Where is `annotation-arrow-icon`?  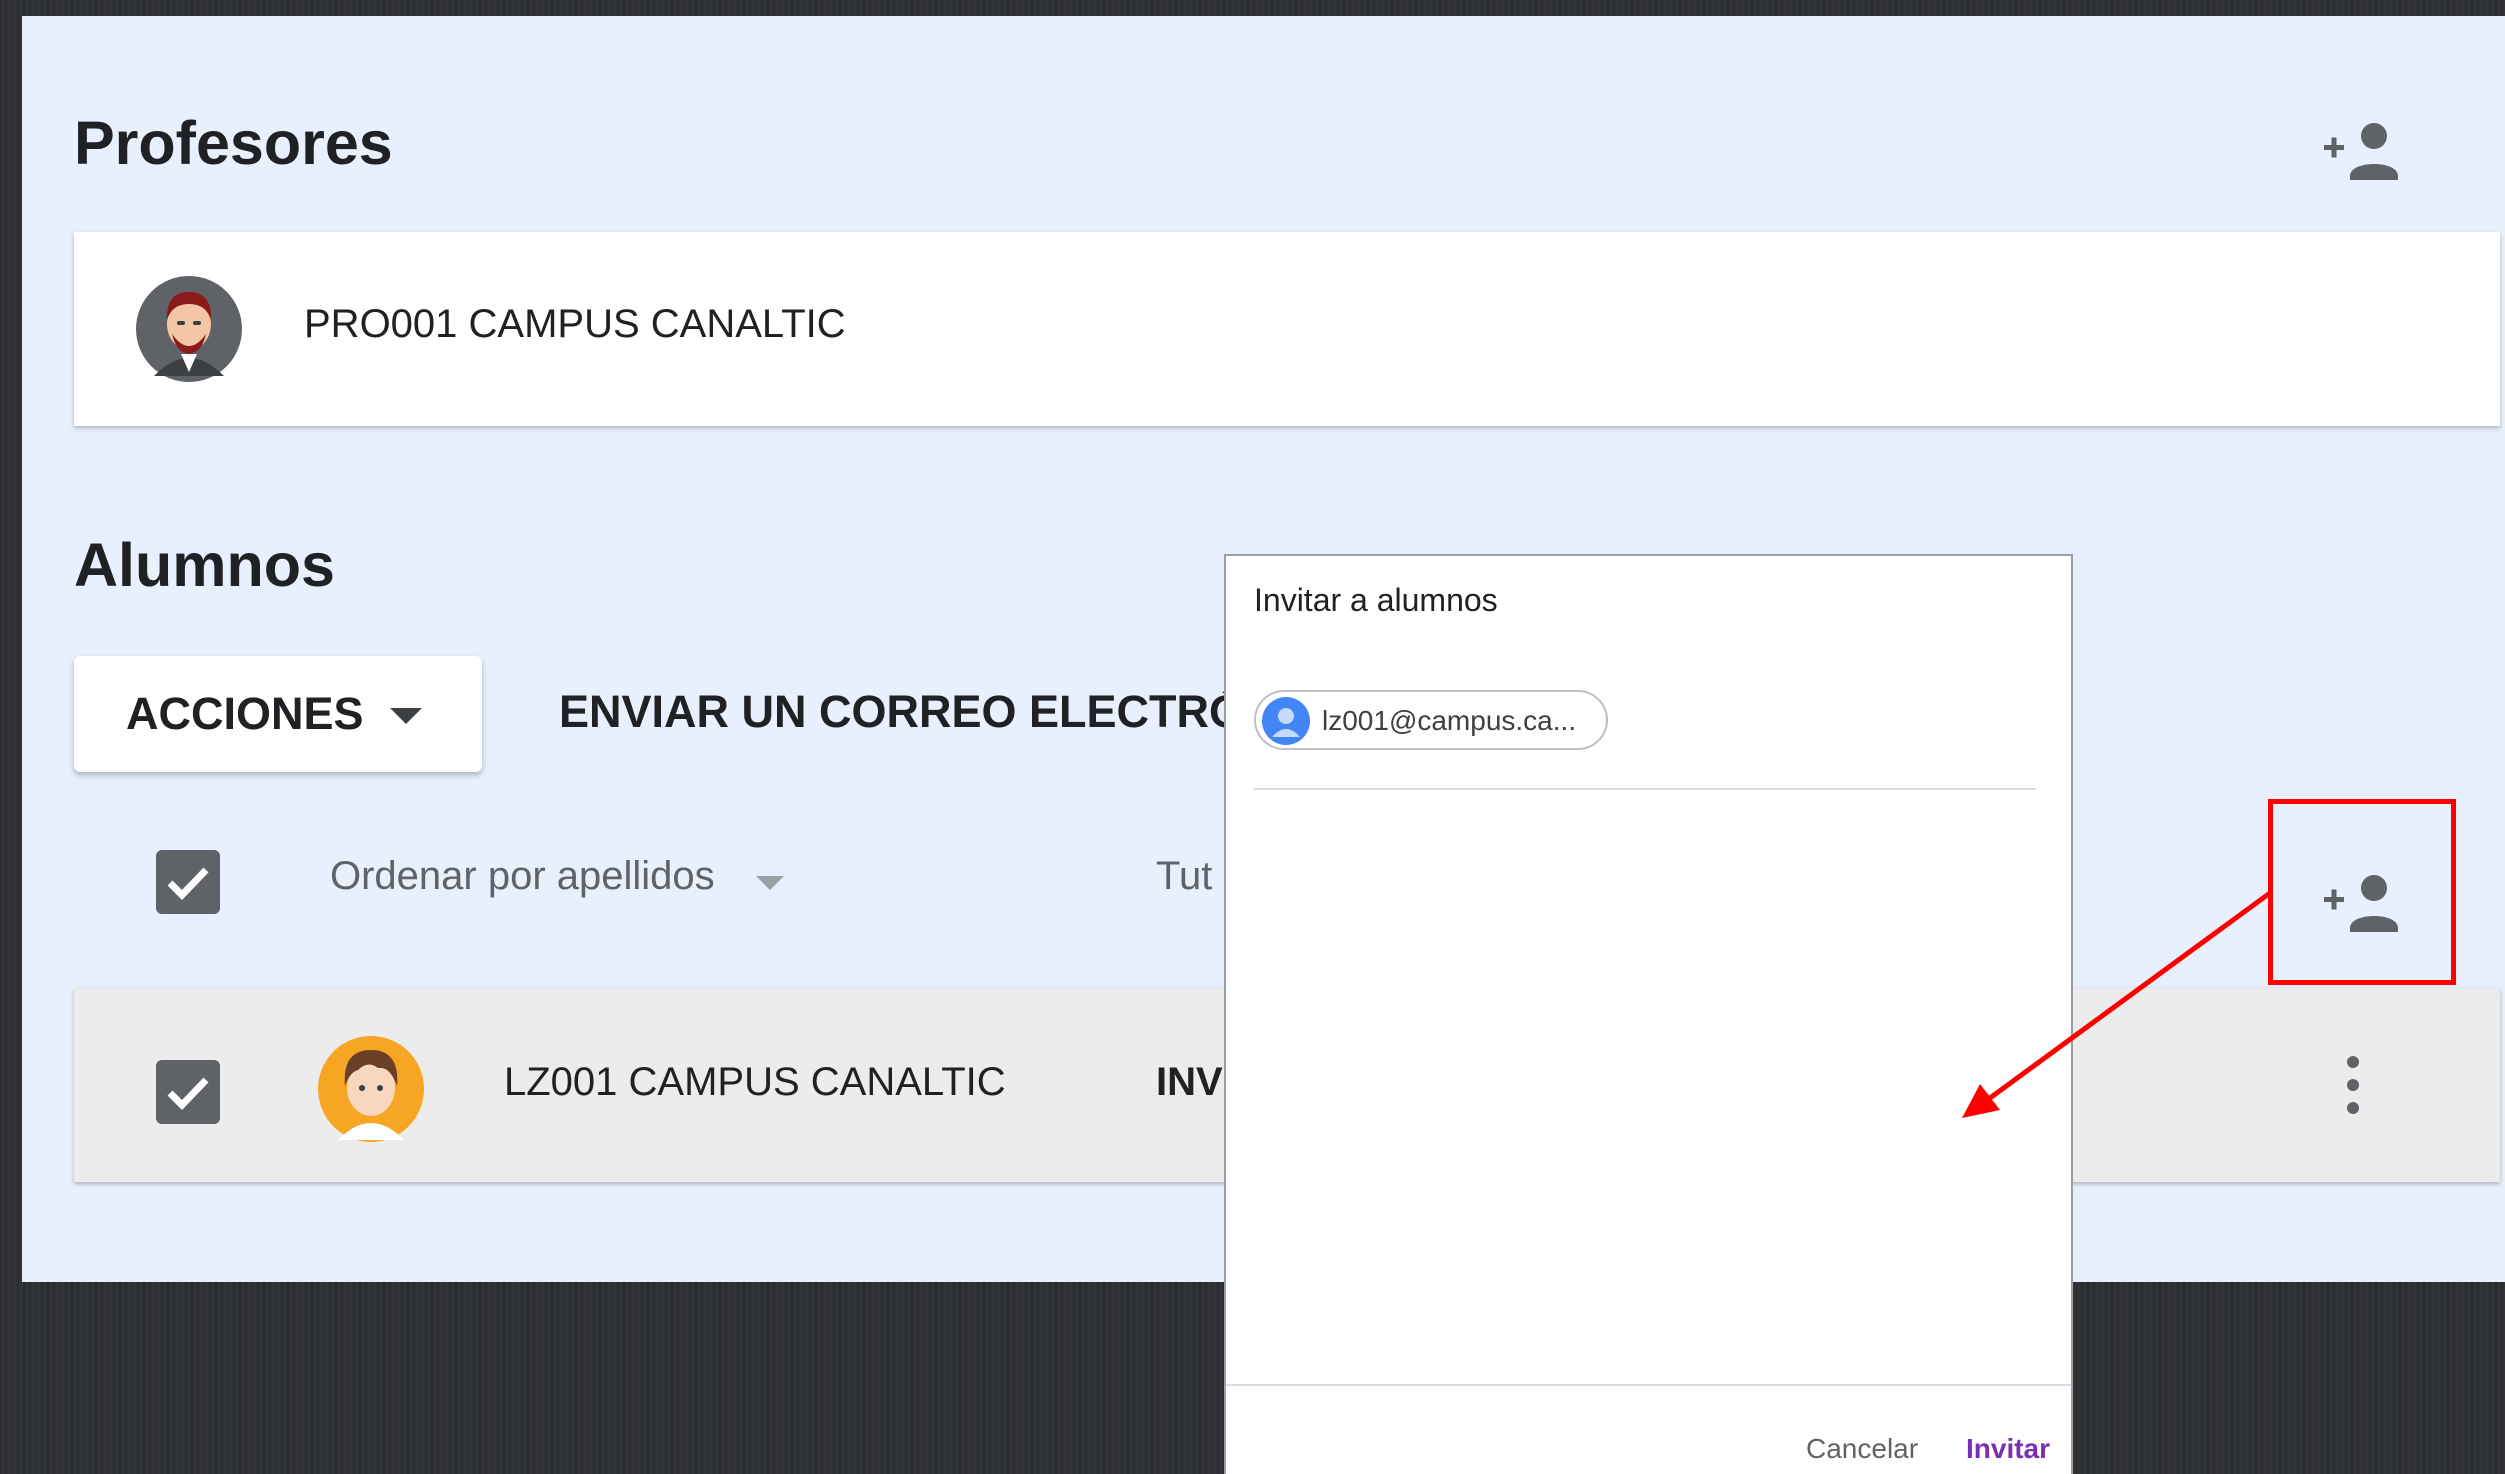 annotation-arrow-icon is located at coordinates (2117, 1004).